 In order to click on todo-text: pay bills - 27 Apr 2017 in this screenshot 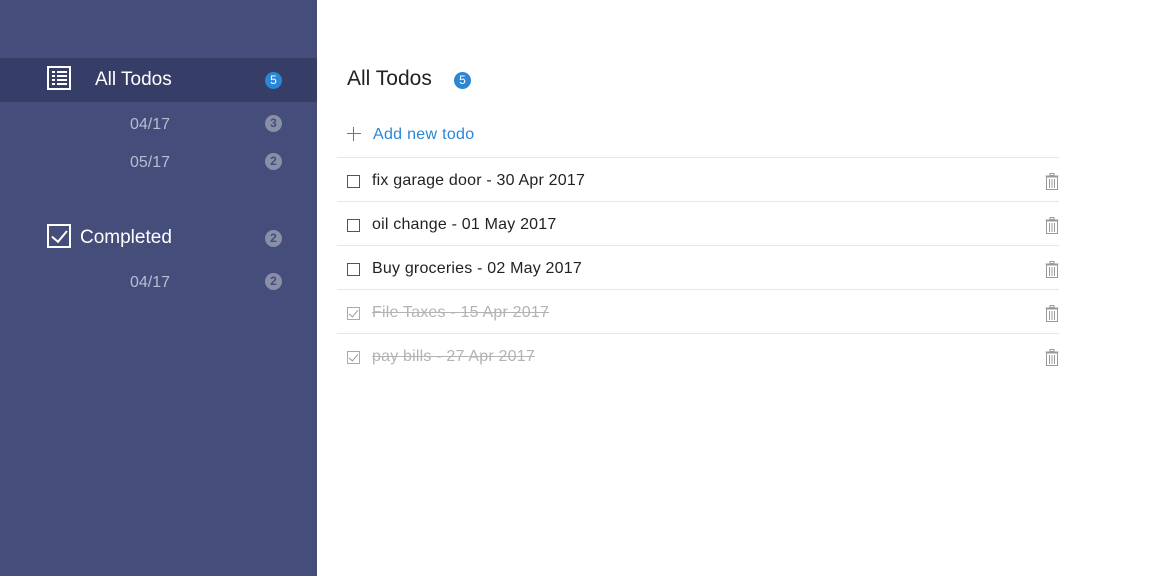, I will do `click(453, 356)`.